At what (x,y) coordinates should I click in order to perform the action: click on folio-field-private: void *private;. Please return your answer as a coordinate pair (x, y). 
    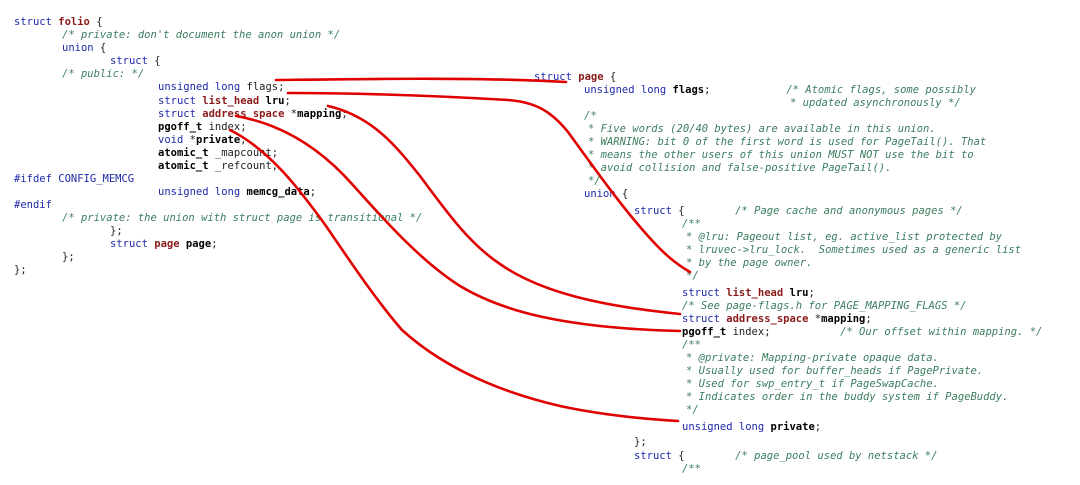
    Looking at the image, I should click on (202, 140).